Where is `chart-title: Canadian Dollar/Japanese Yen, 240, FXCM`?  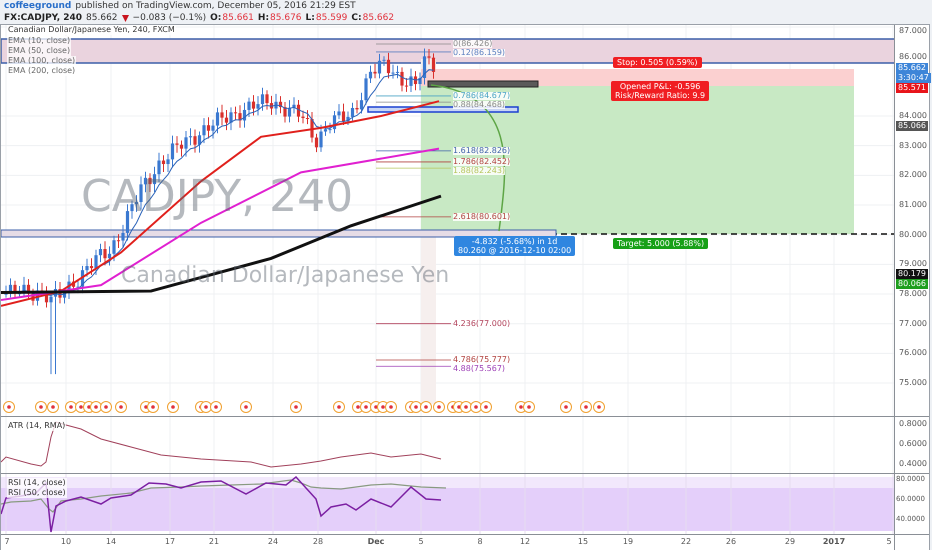 chart-title: Canadian Dollar/Japanese Yen, 240, FXCM is located at coordinates (91, 30).